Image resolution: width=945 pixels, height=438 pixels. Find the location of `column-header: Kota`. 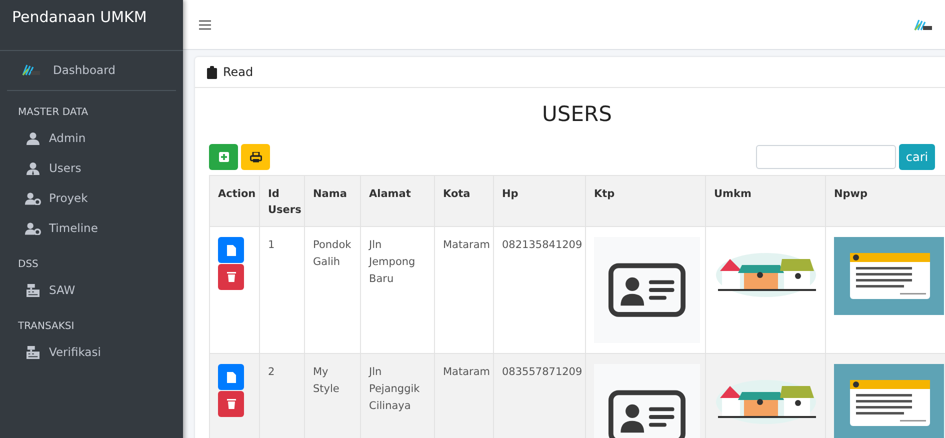

column-header: Kota is located at coordinates (464, 201).